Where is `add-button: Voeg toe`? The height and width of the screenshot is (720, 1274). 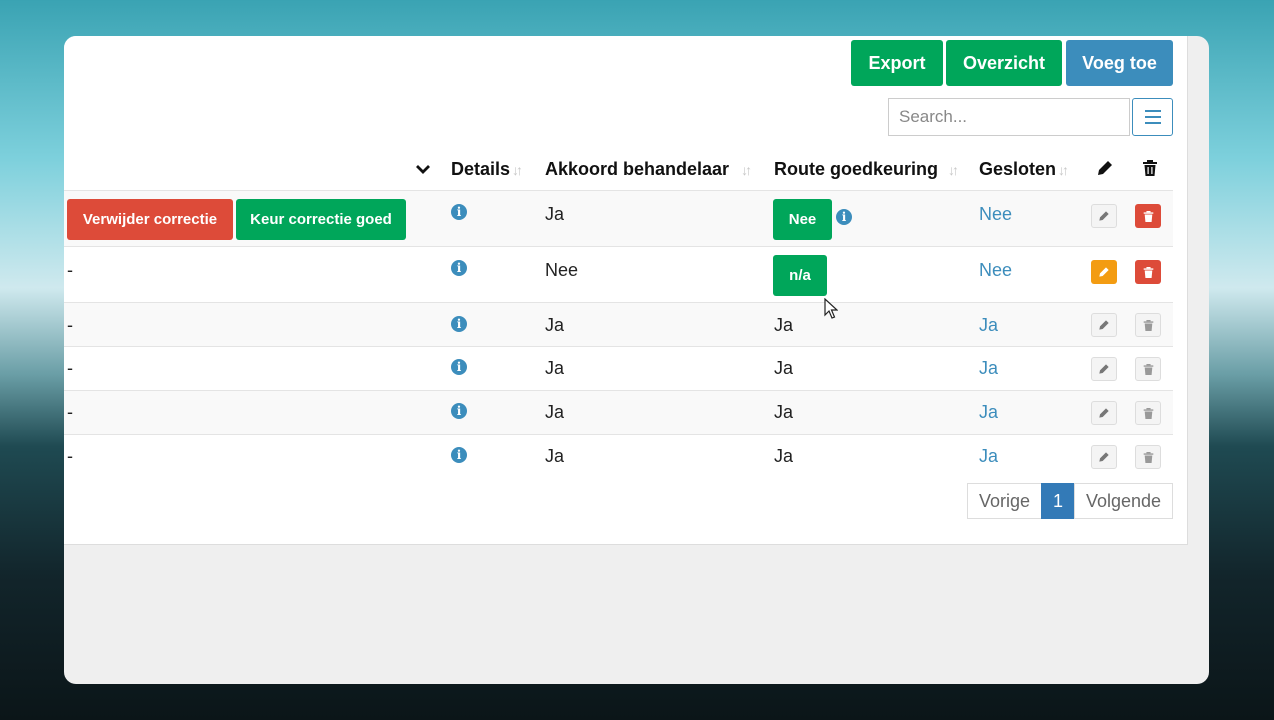 add-button: Voeg toe is located at coordinates (1119, 63).